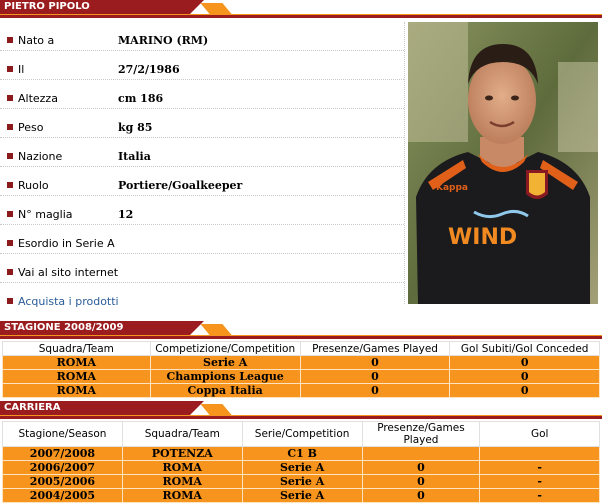 Image resolution: width=602 pixels, height=503 pixels. I want to click on info-label: Altezza, so click(38, 98).